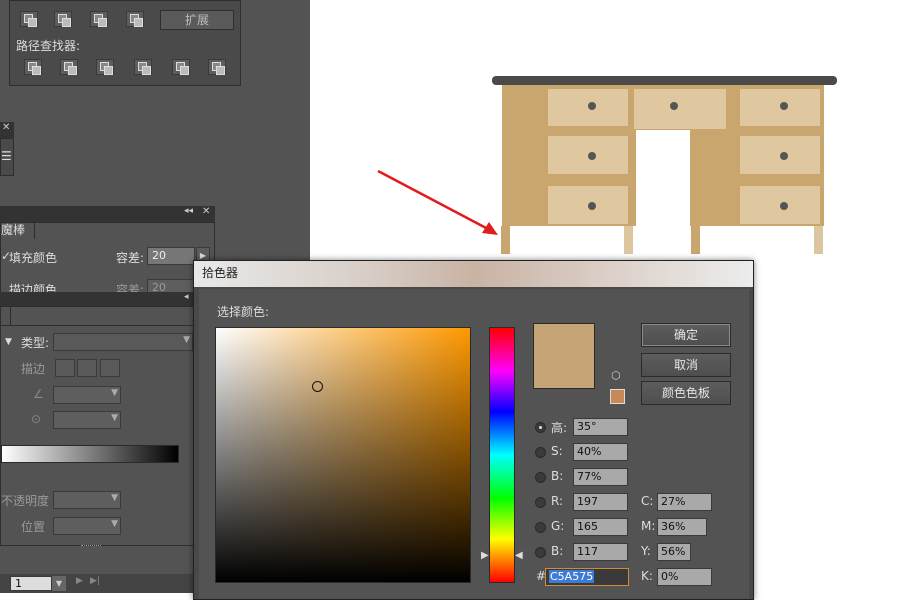 This screenshot has width=906, height=600. I want to click on crop-icon, so click(143, 67).